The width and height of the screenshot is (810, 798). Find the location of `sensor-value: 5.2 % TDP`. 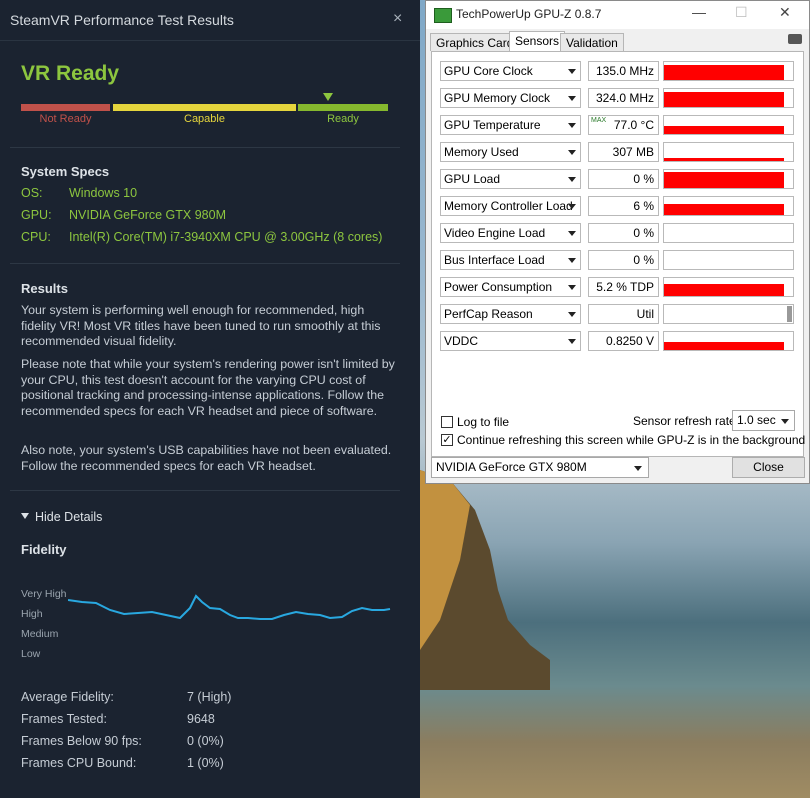

sensor-value: 5.2 % TDP is located at coordinates (623, 287).